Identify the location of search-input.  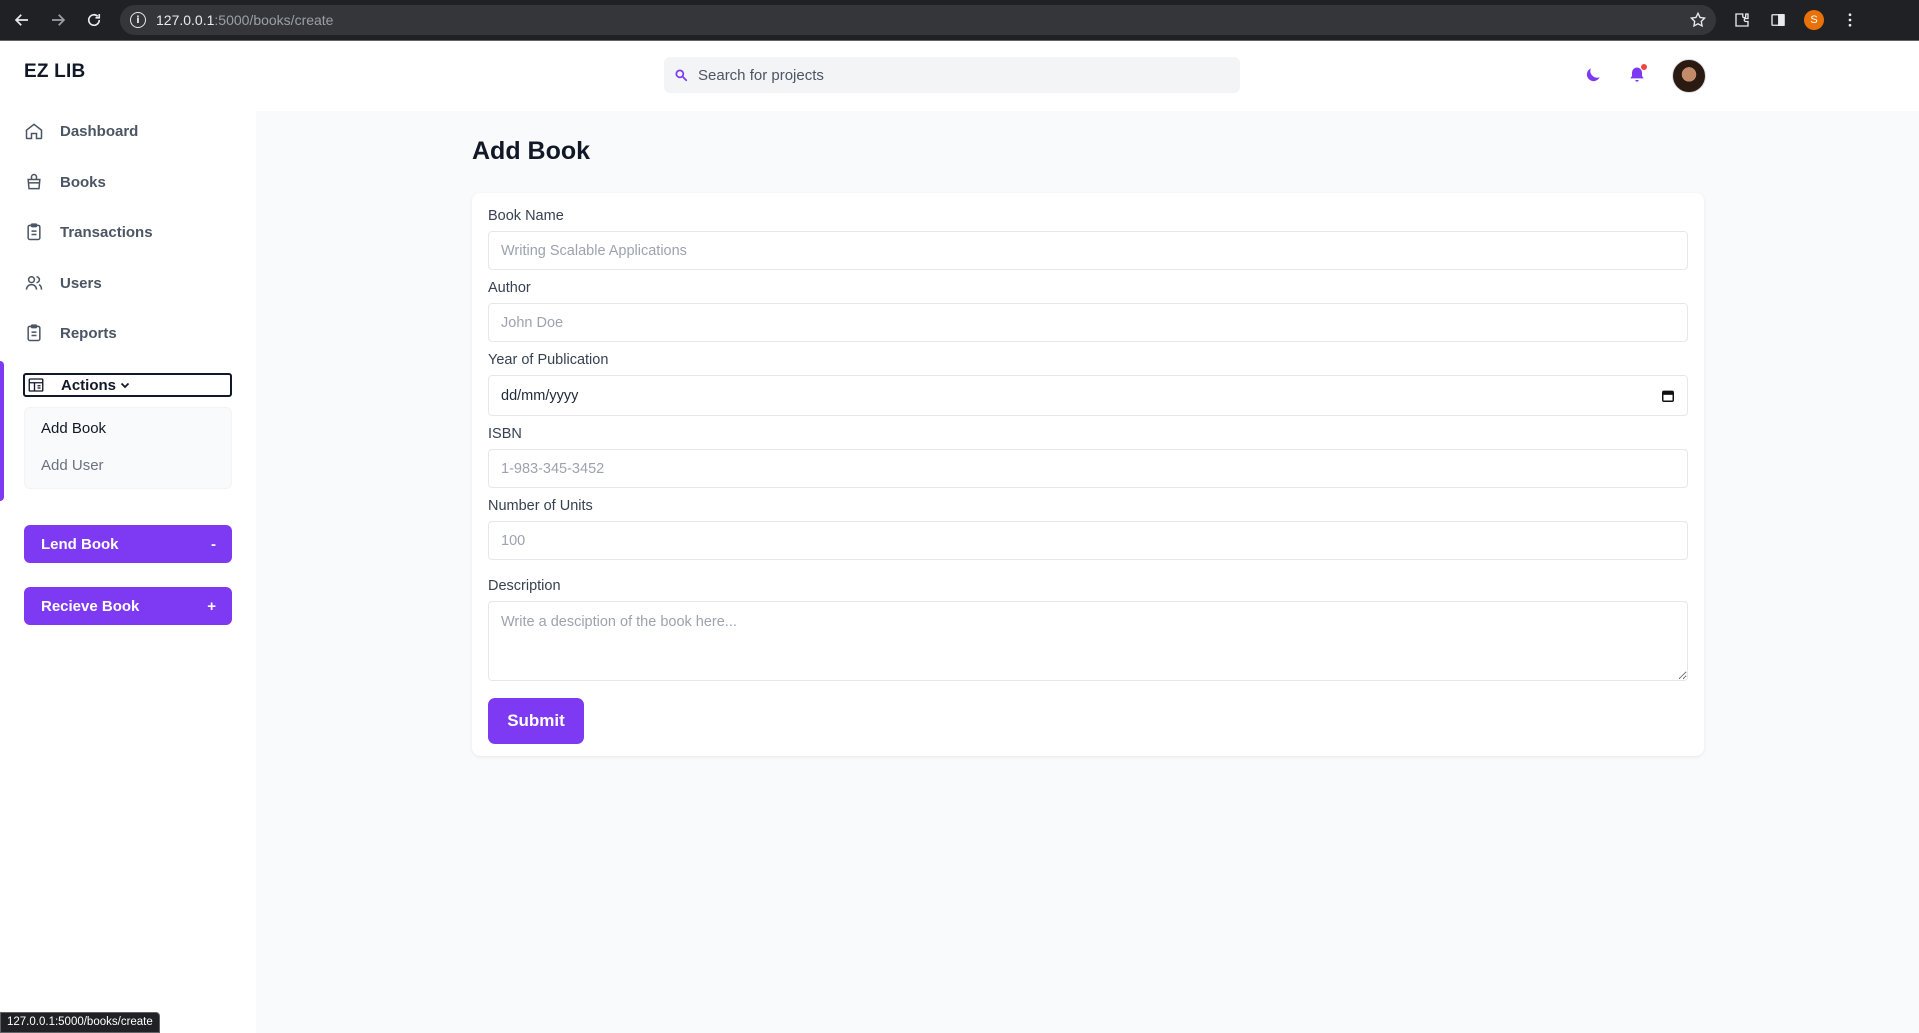
(948, 75).